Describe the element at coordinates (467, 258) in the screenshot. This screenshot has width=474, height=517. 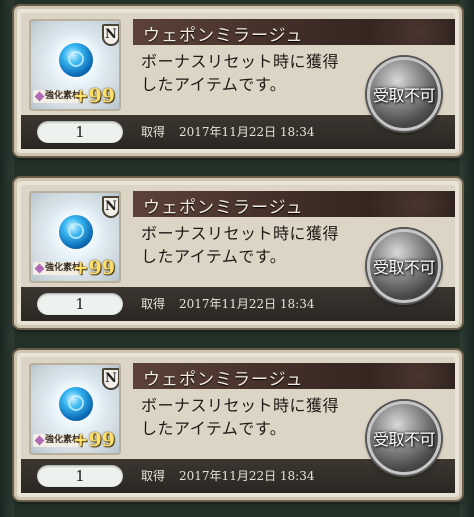
I see `background-edge-right` at that location.